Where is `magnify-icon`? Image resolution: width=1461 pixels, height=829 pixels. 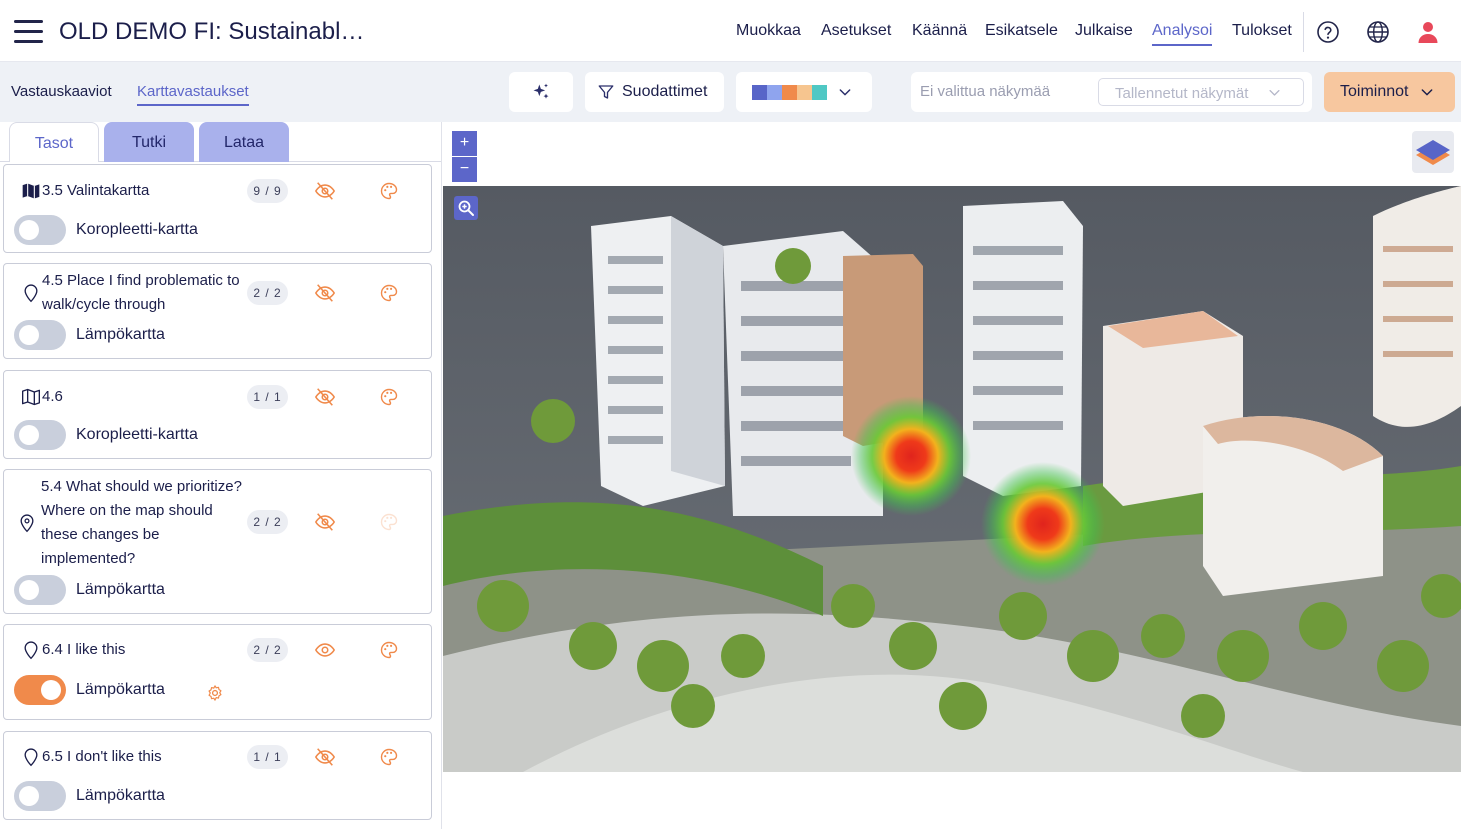
magnify-icon is located at coordinates (466, 208).